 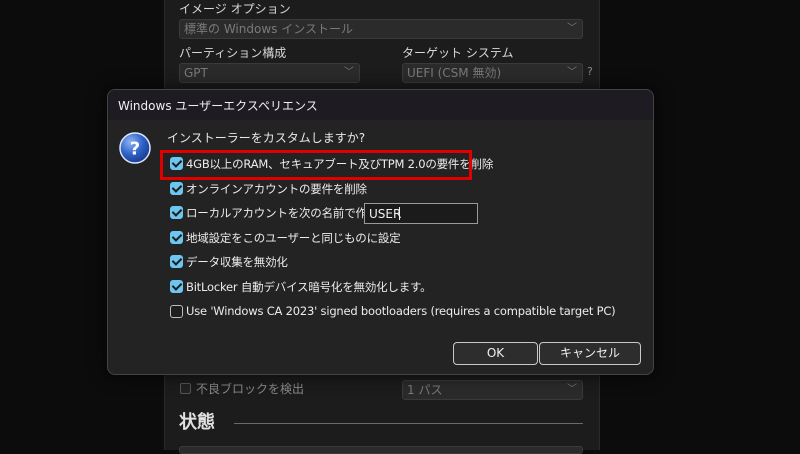 I want to click on option-label: データ収集を無効化, so click(x=237, y=262).